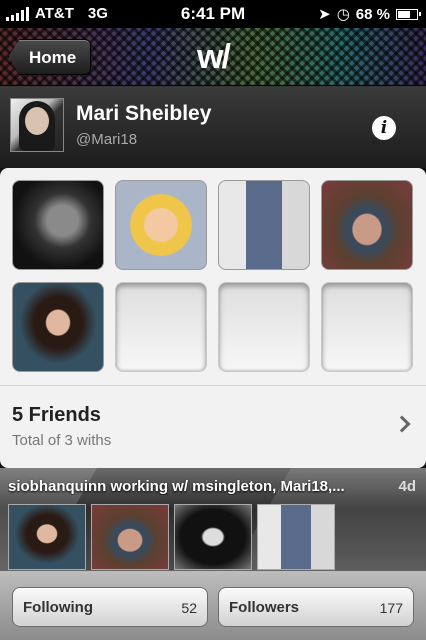 This screenshot has width=426, height=640. What do you see at coordinates (407, 486) in the screenshot?
I see `activity-age: 4d` at bounding box center [407, 486].